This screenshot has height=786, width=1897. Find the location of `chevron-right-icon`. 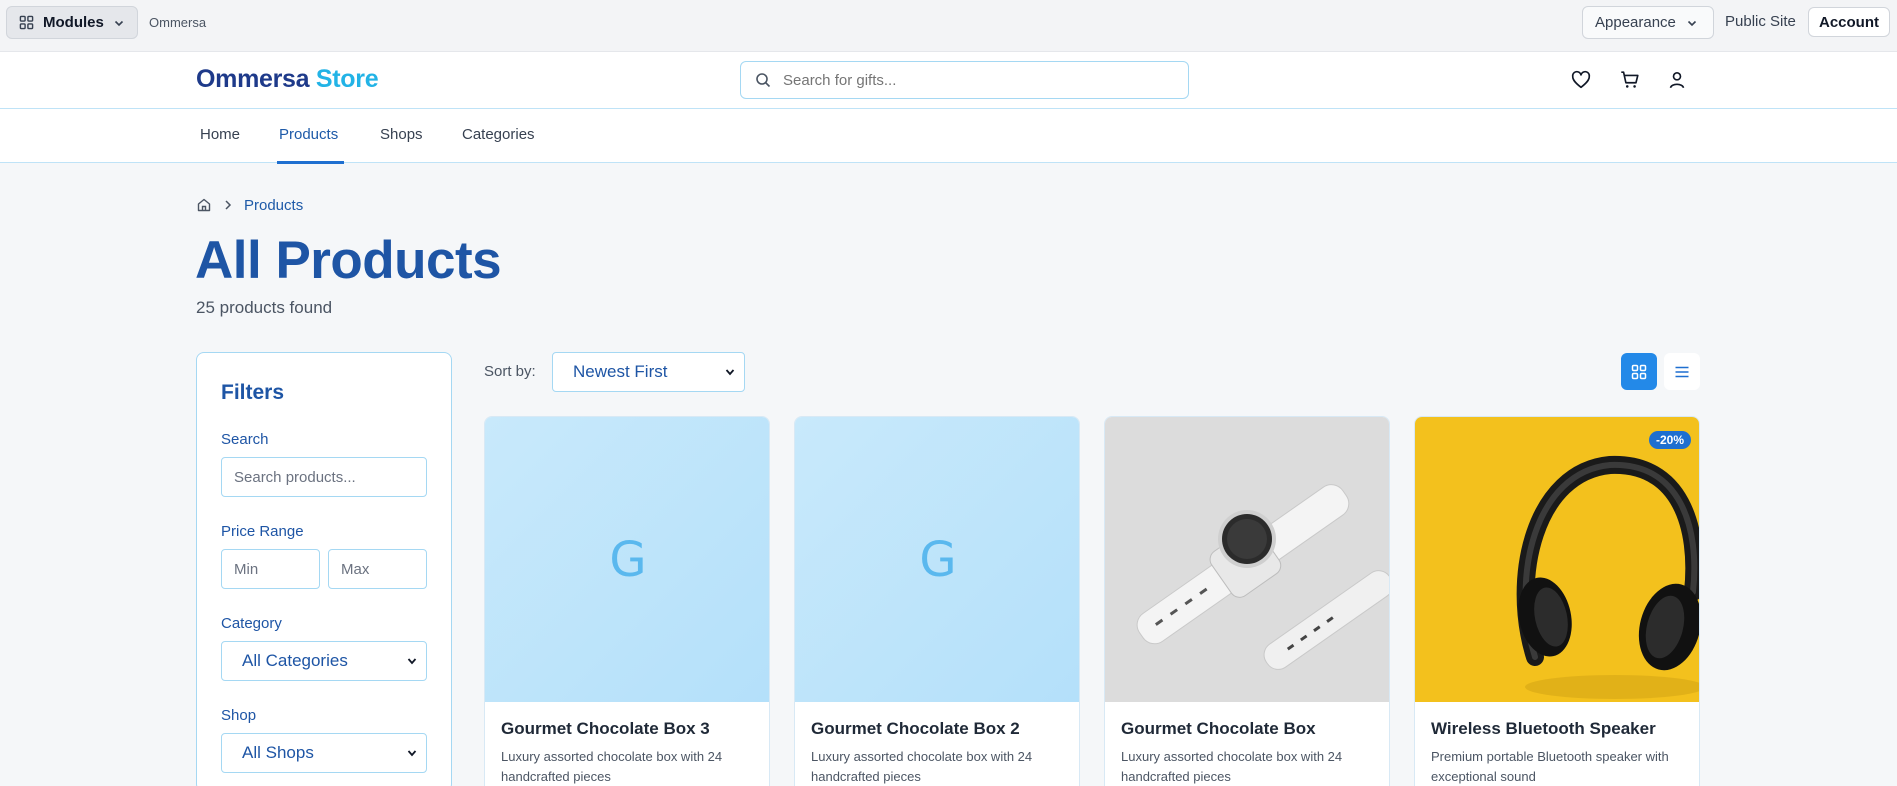

chevron-right-icon is located at coordinates (228, 205).